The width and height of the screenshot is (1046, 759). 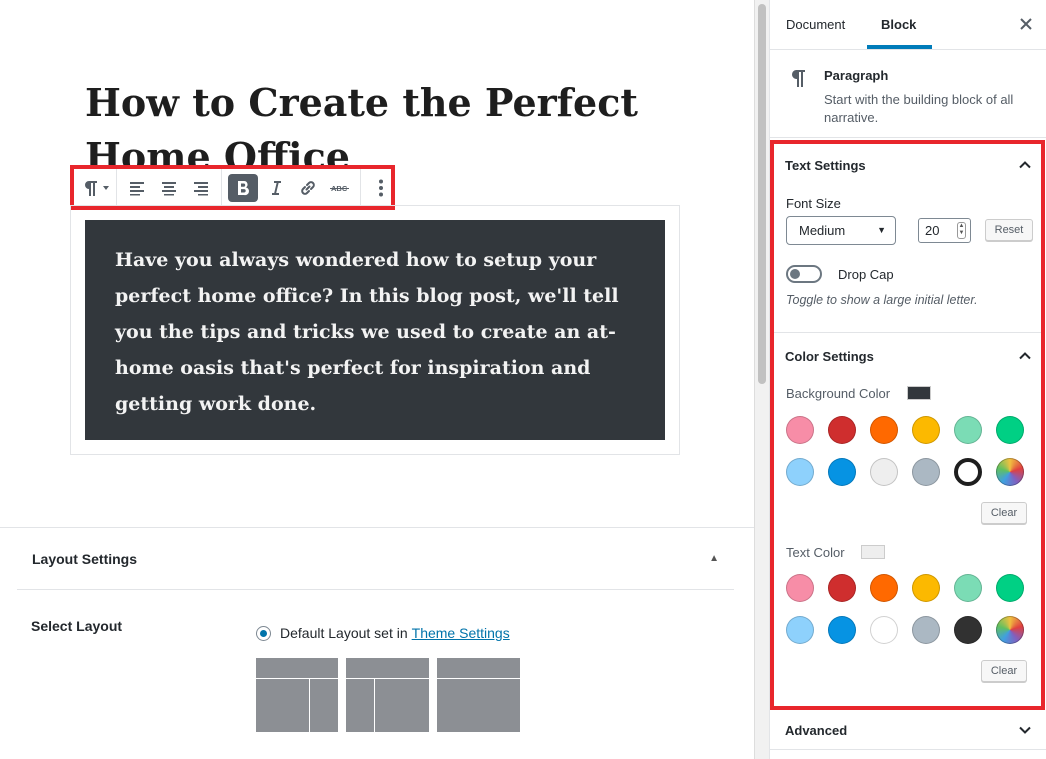 I want to click on block-toolbar: ABC, so click(x=232, y=187).